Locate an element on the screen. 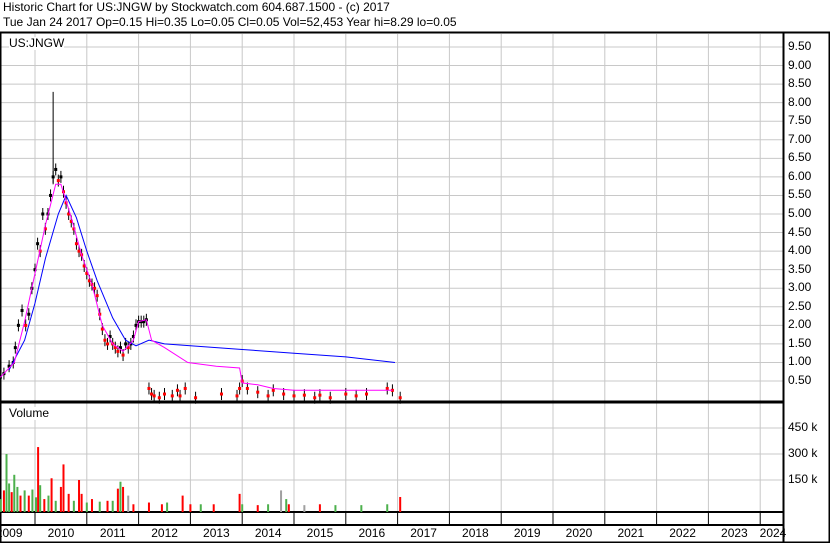 This screenshot has height=543, width=830. price-tick-label: 5.00 is located at coordinates (800, 213).